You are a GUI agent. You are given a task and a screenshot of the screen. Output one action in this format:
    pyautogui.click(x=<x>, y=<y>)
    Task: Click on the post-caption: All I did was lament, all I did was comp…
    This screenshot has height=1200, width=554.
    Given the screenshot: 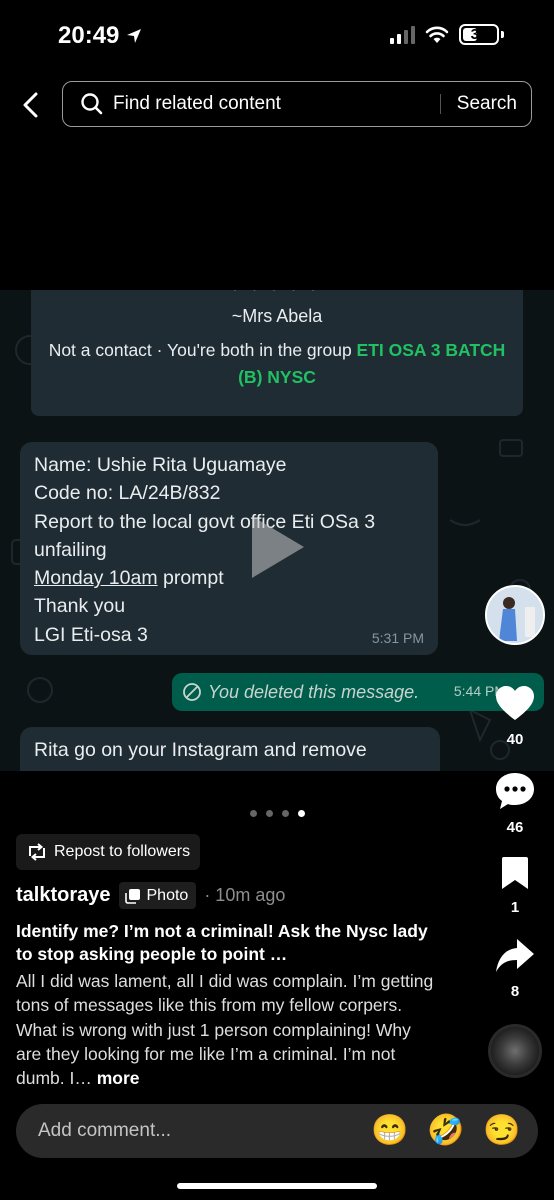 What is the action you would take?
    pyautogui.click(x=228, y=1029)
    